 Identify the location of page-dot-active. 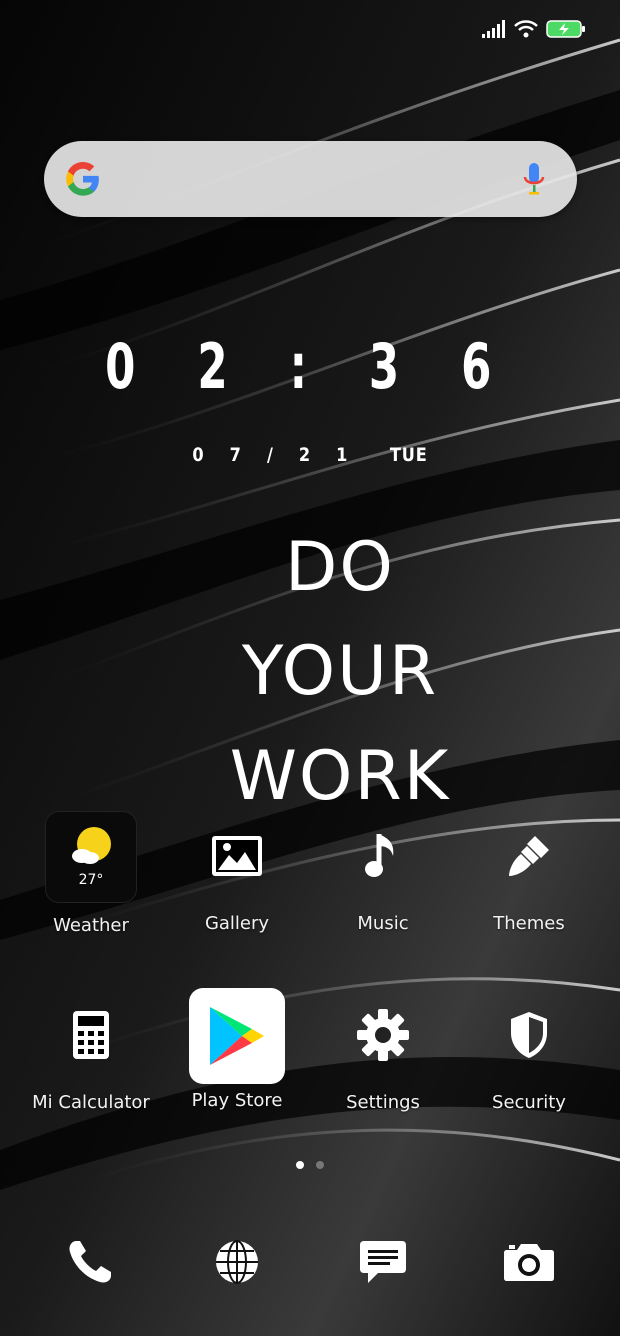
(300, 1165).